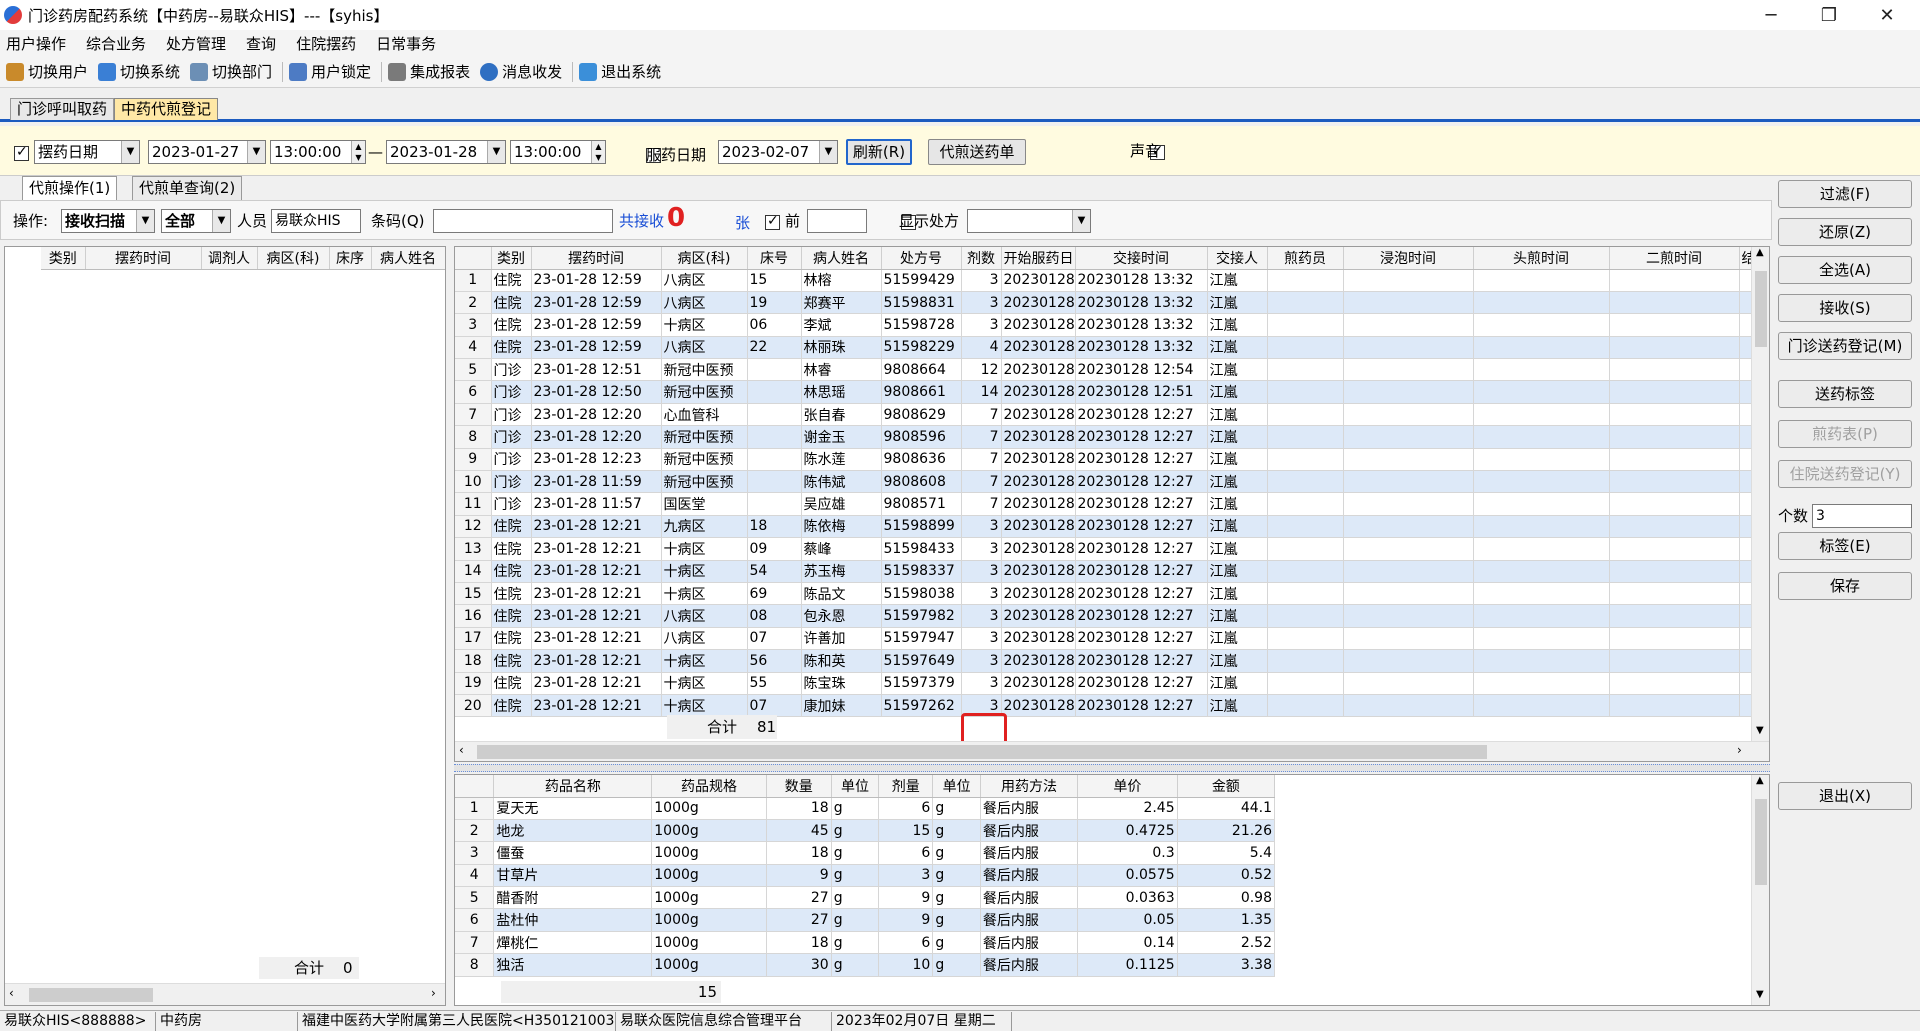  I want to click on menu-daily: 日常事务, so click(406, 43).